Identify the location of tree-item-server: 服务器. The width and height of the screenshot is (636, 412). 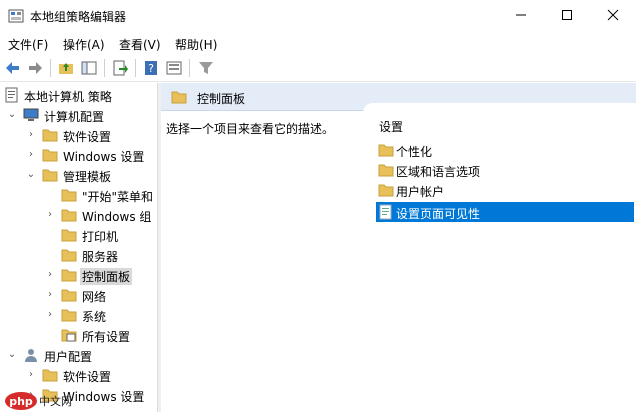
(78, 255).